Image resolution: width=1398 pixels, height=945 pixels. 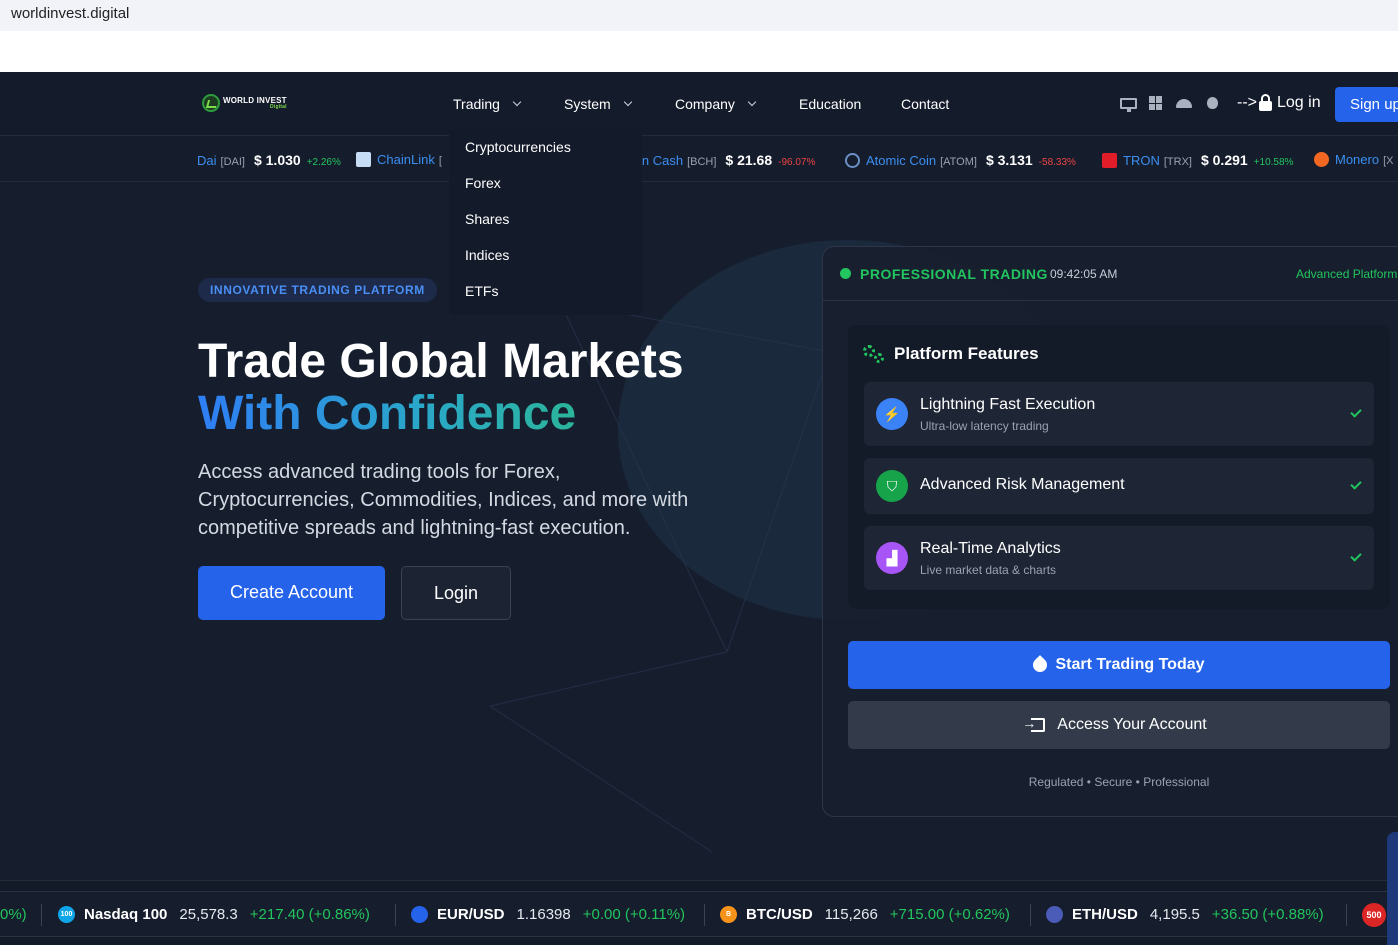 What do you see at coordinates (699, 15) in the screenshot?
I see `browser-address-bar: worldinvest.digital` at bounding box center [699, 15].